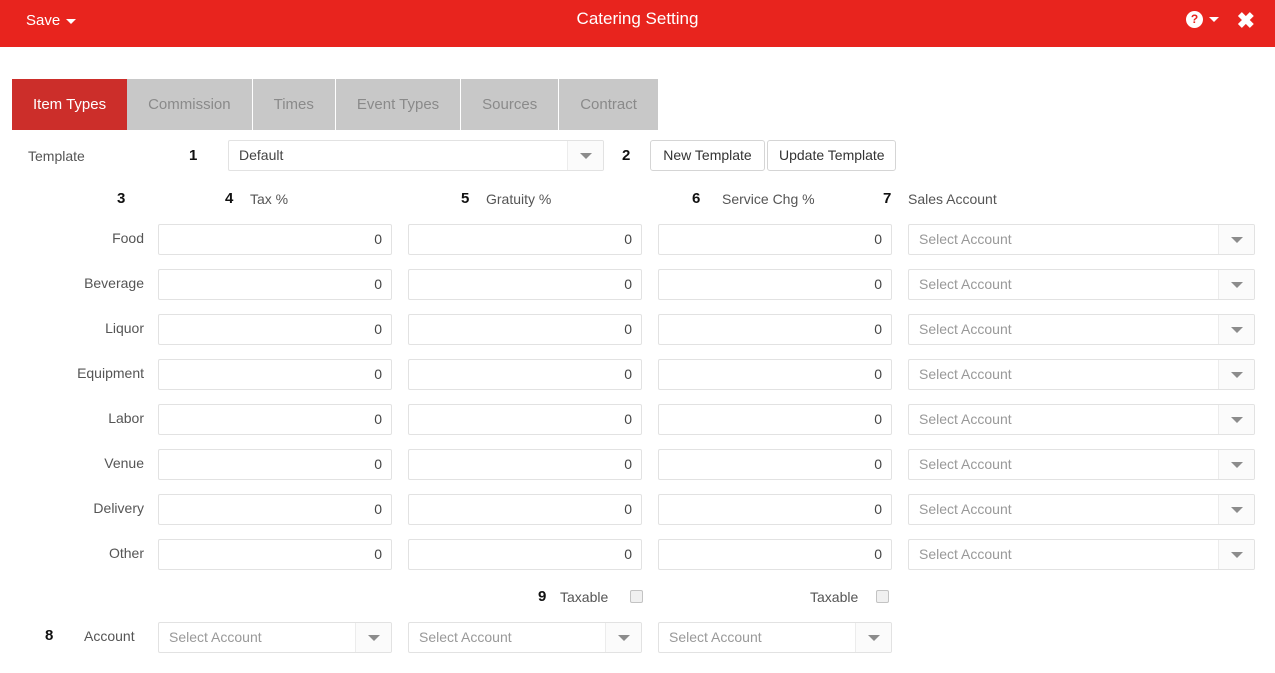  I want to click on template-select: Default, so click(416, 155).